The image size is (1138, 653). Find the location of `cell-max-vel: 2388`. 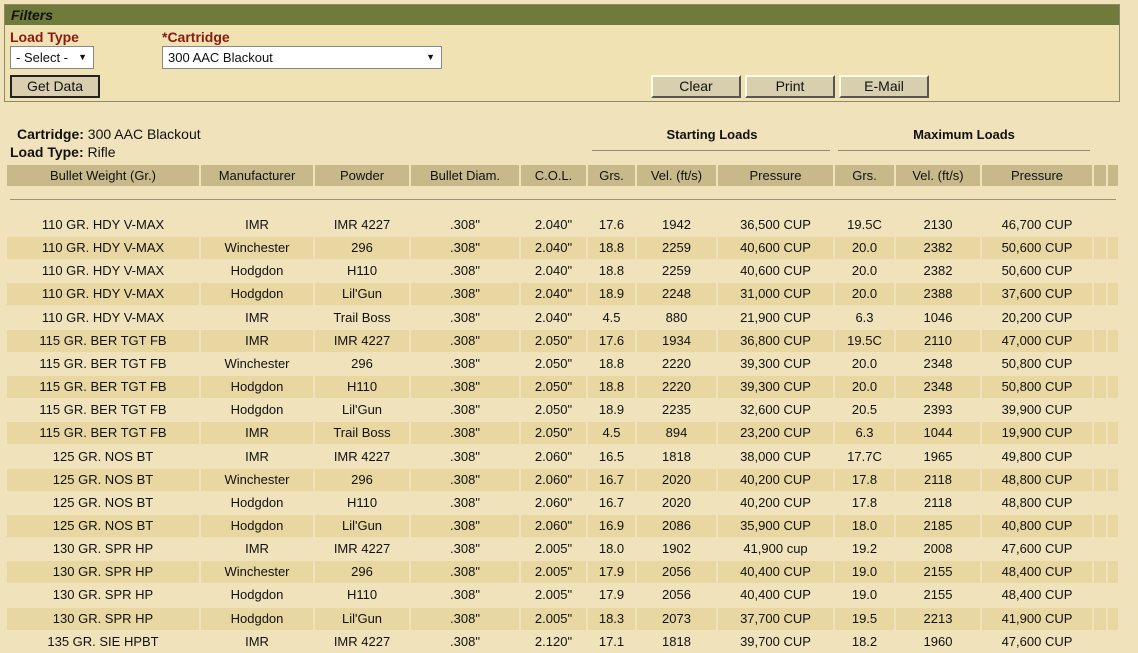

cell-max-vel: 2388 is located at coordinates (938, 293).